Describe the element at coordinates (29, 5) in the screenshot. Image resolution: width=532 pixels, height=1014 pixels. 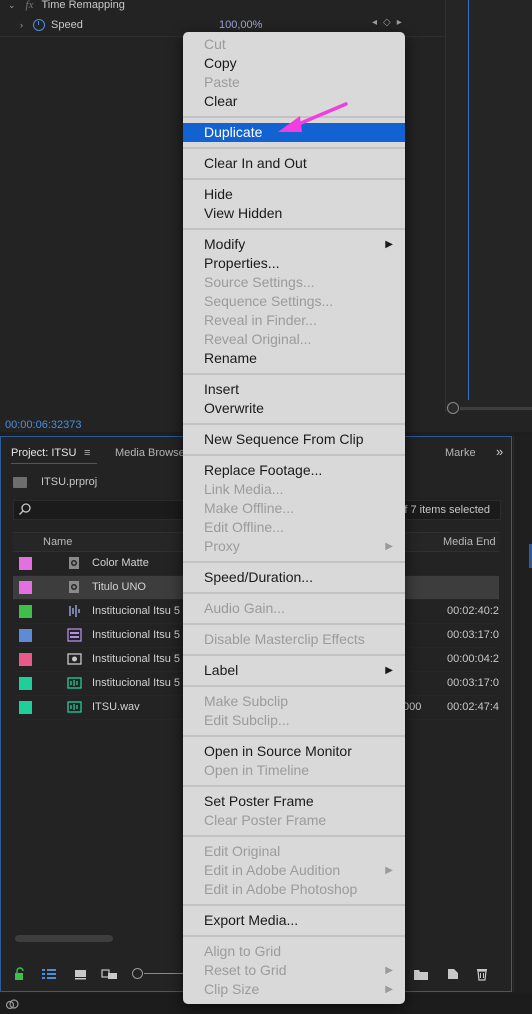
I see `fx-badge: fx` at that location.